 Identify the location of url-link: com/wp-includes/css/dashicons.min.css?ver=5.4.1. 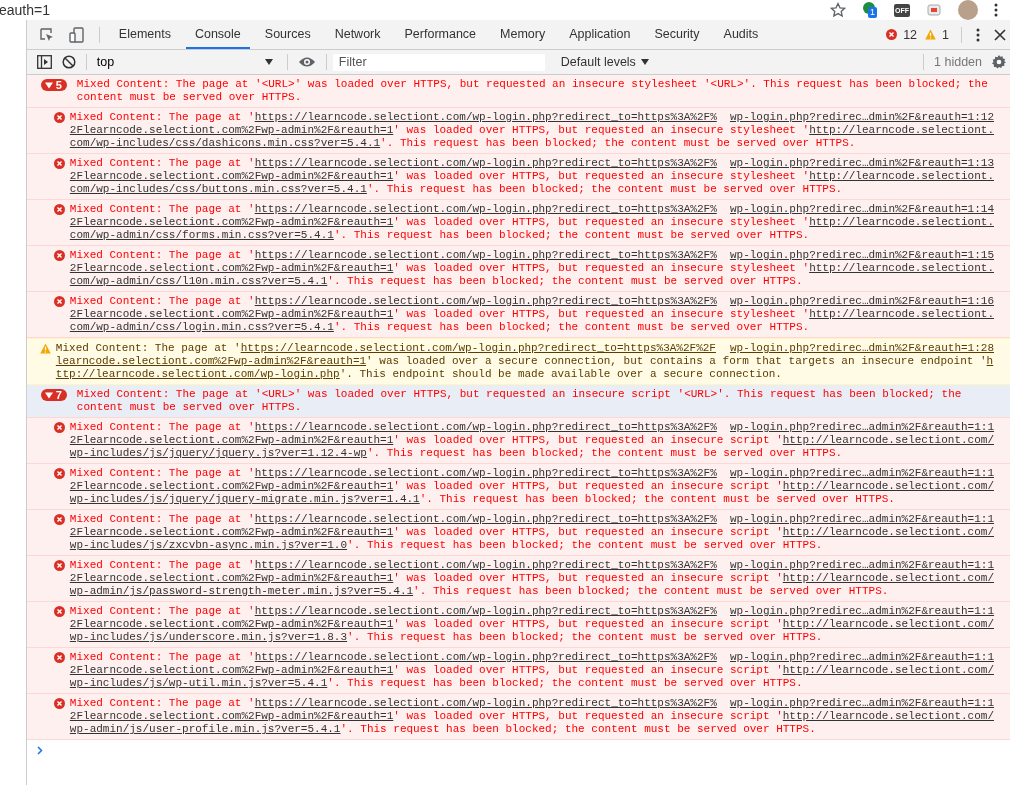
(225, 143).